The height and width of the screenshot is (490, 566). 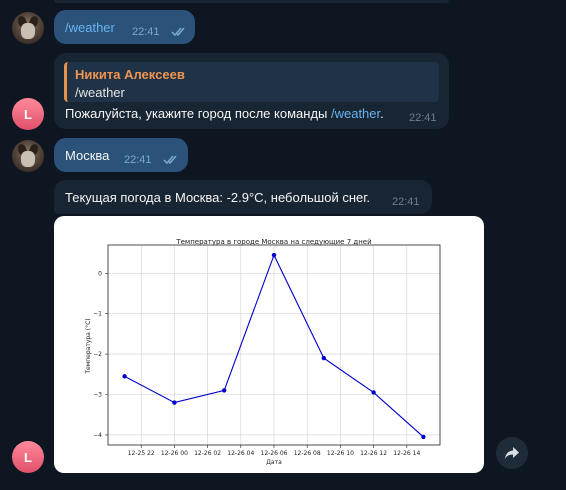 What do you see at coordinates (251, 82) in the screenshot?
I see `reply-quote: Никита Алексеев /weather` at bounding box center [251, 82].